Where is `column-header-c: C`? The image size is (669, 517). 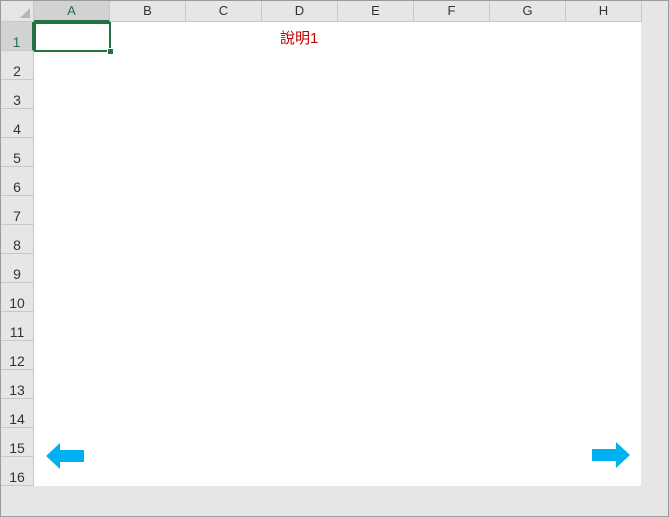
column-header-c: C is located at coordinates (224, 11).